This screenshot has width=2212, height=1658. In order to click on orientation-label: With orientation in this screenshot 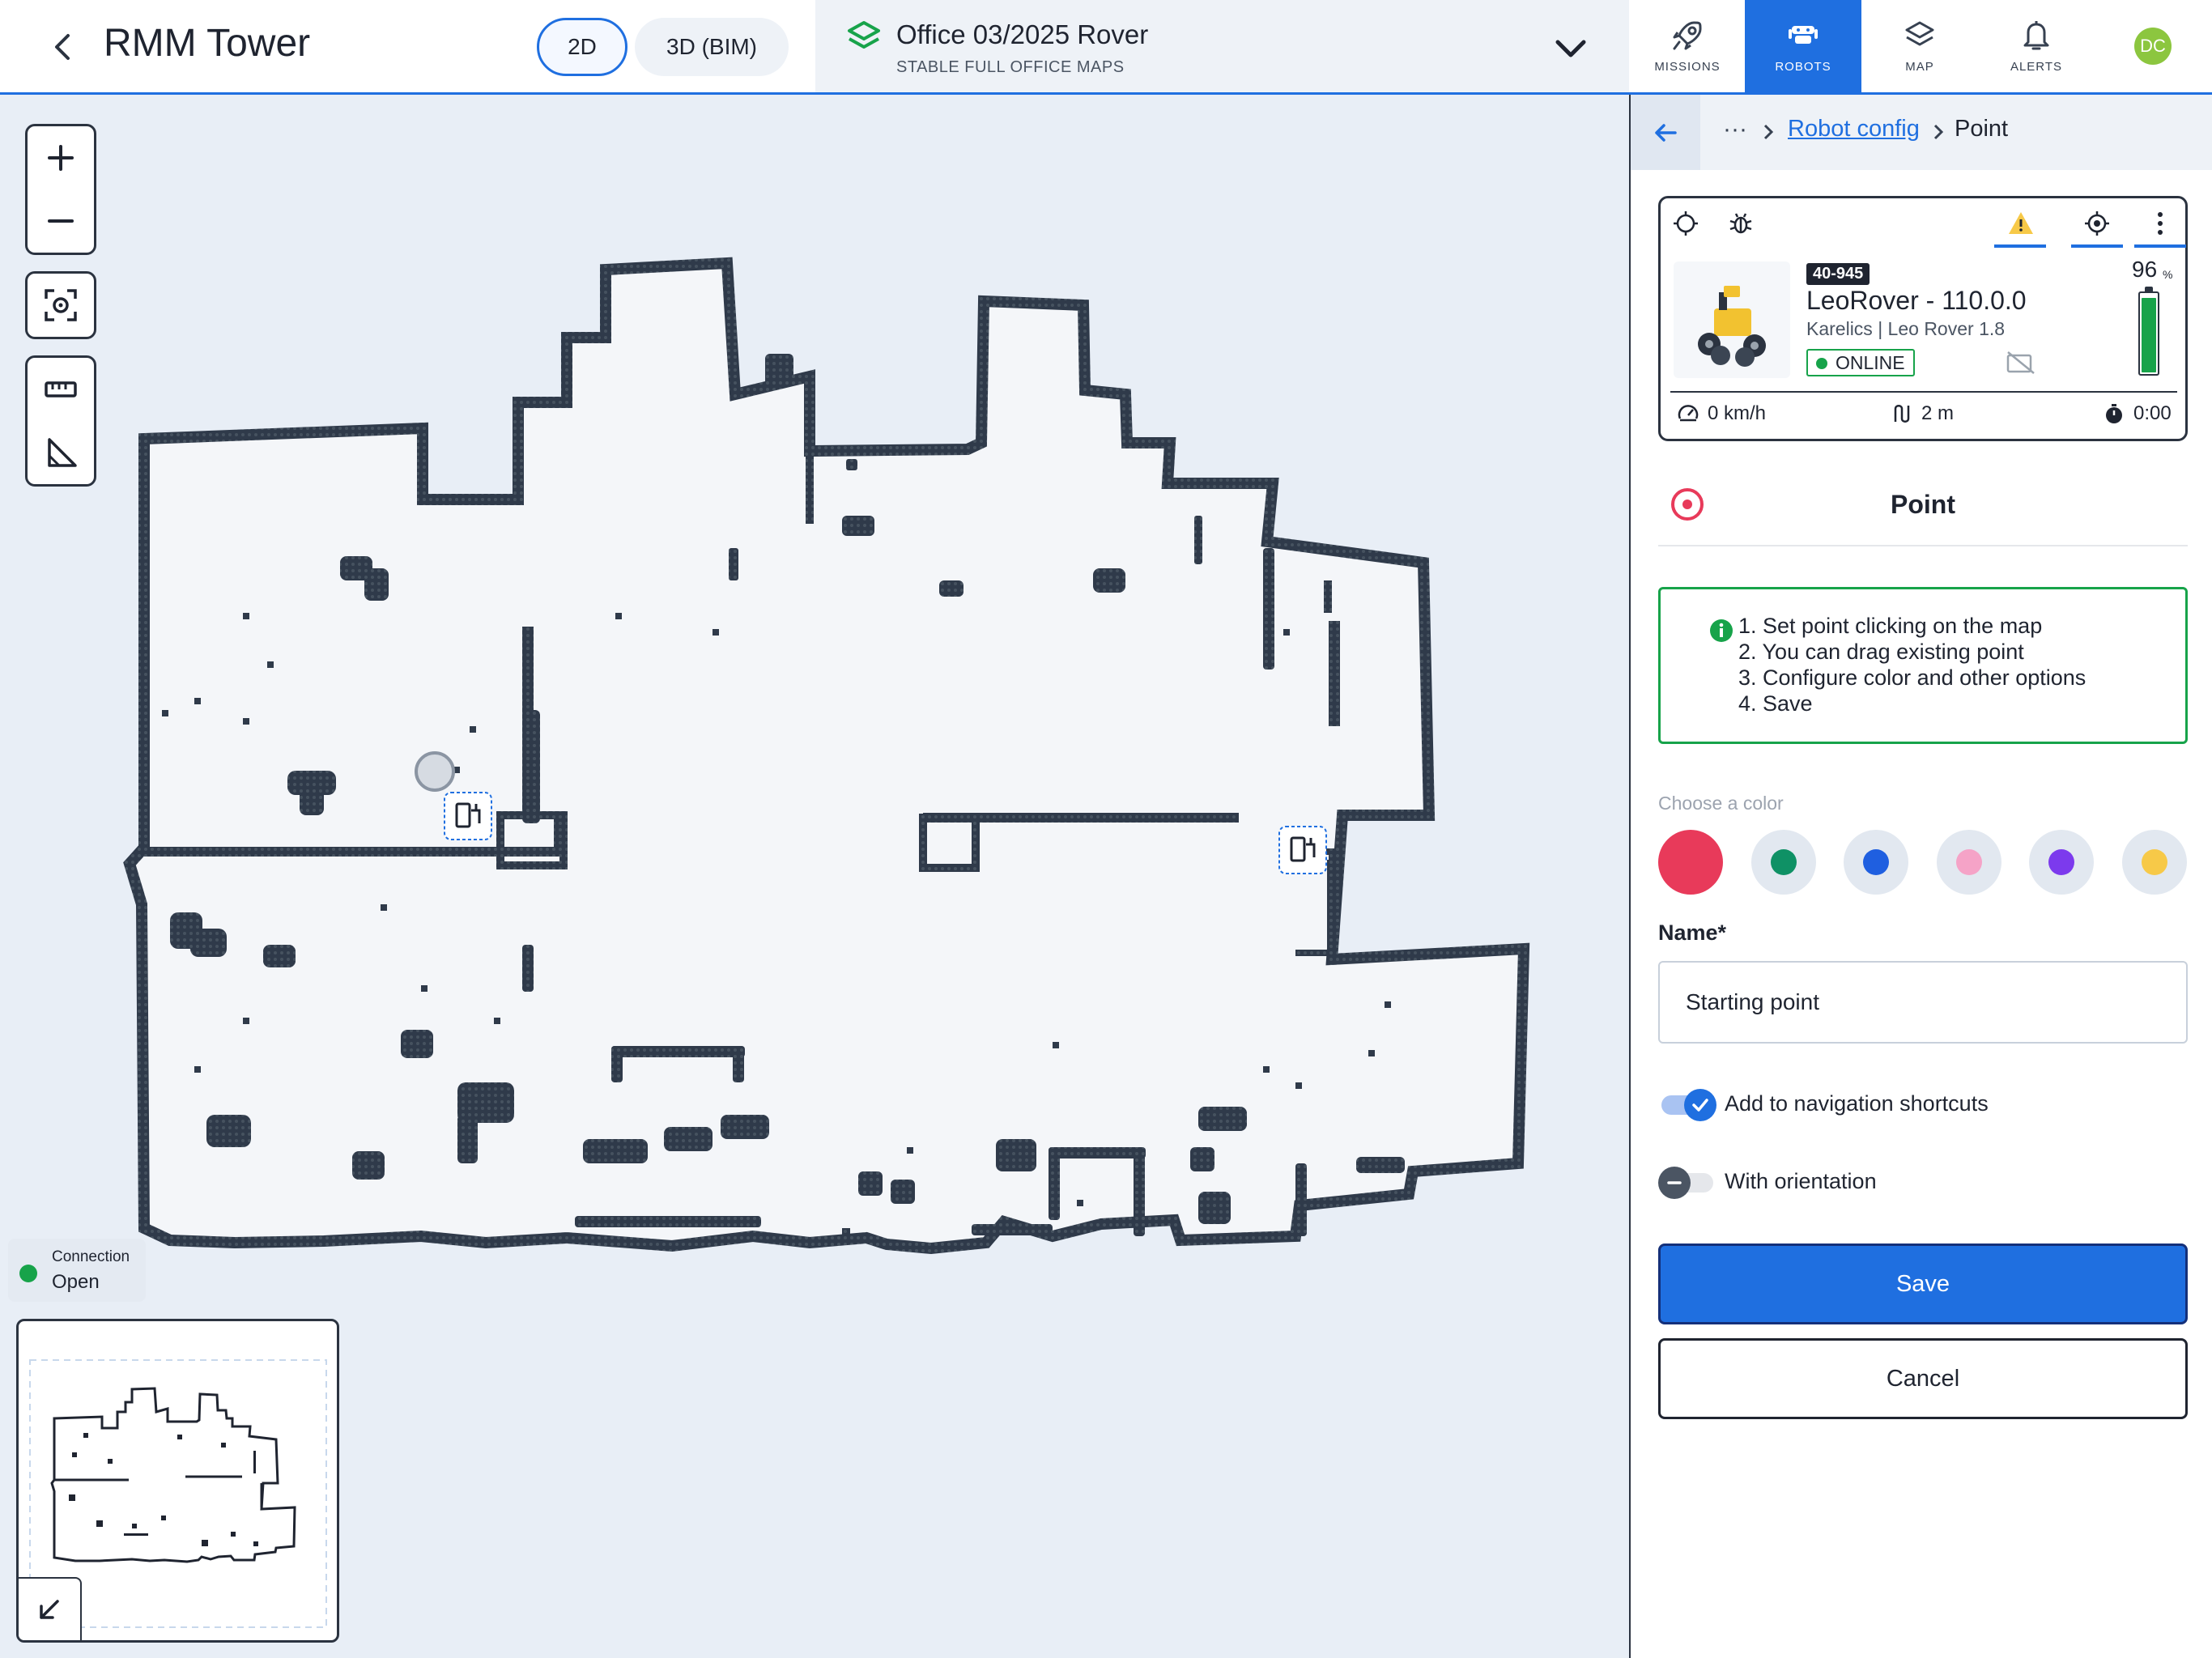, I will do `click(1801, 1180)`.